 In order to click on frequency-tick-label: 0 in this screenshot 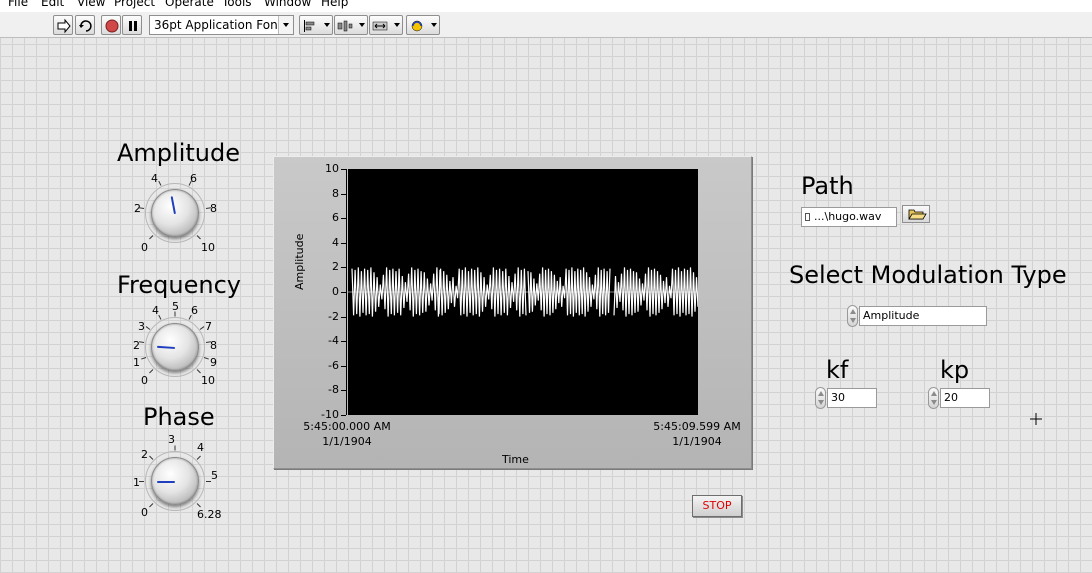, I will do `click(144, 380)`.